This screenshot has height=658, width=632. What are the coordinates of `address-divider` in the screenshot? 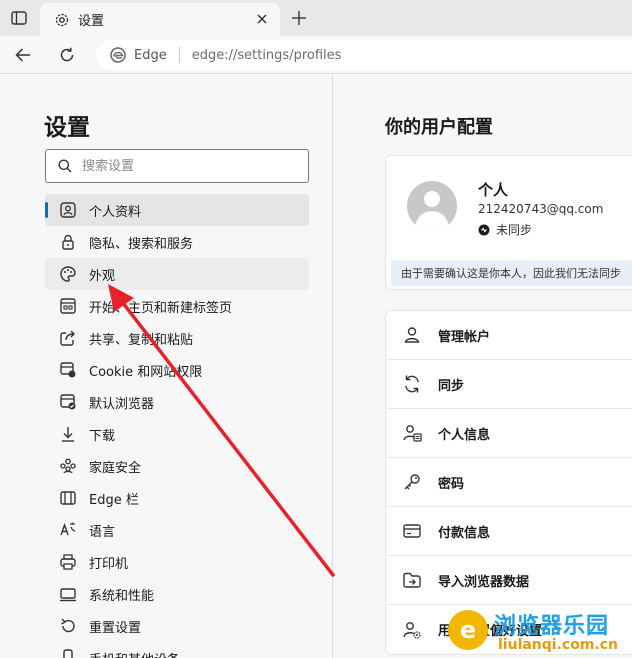 It's located at (179, 55).